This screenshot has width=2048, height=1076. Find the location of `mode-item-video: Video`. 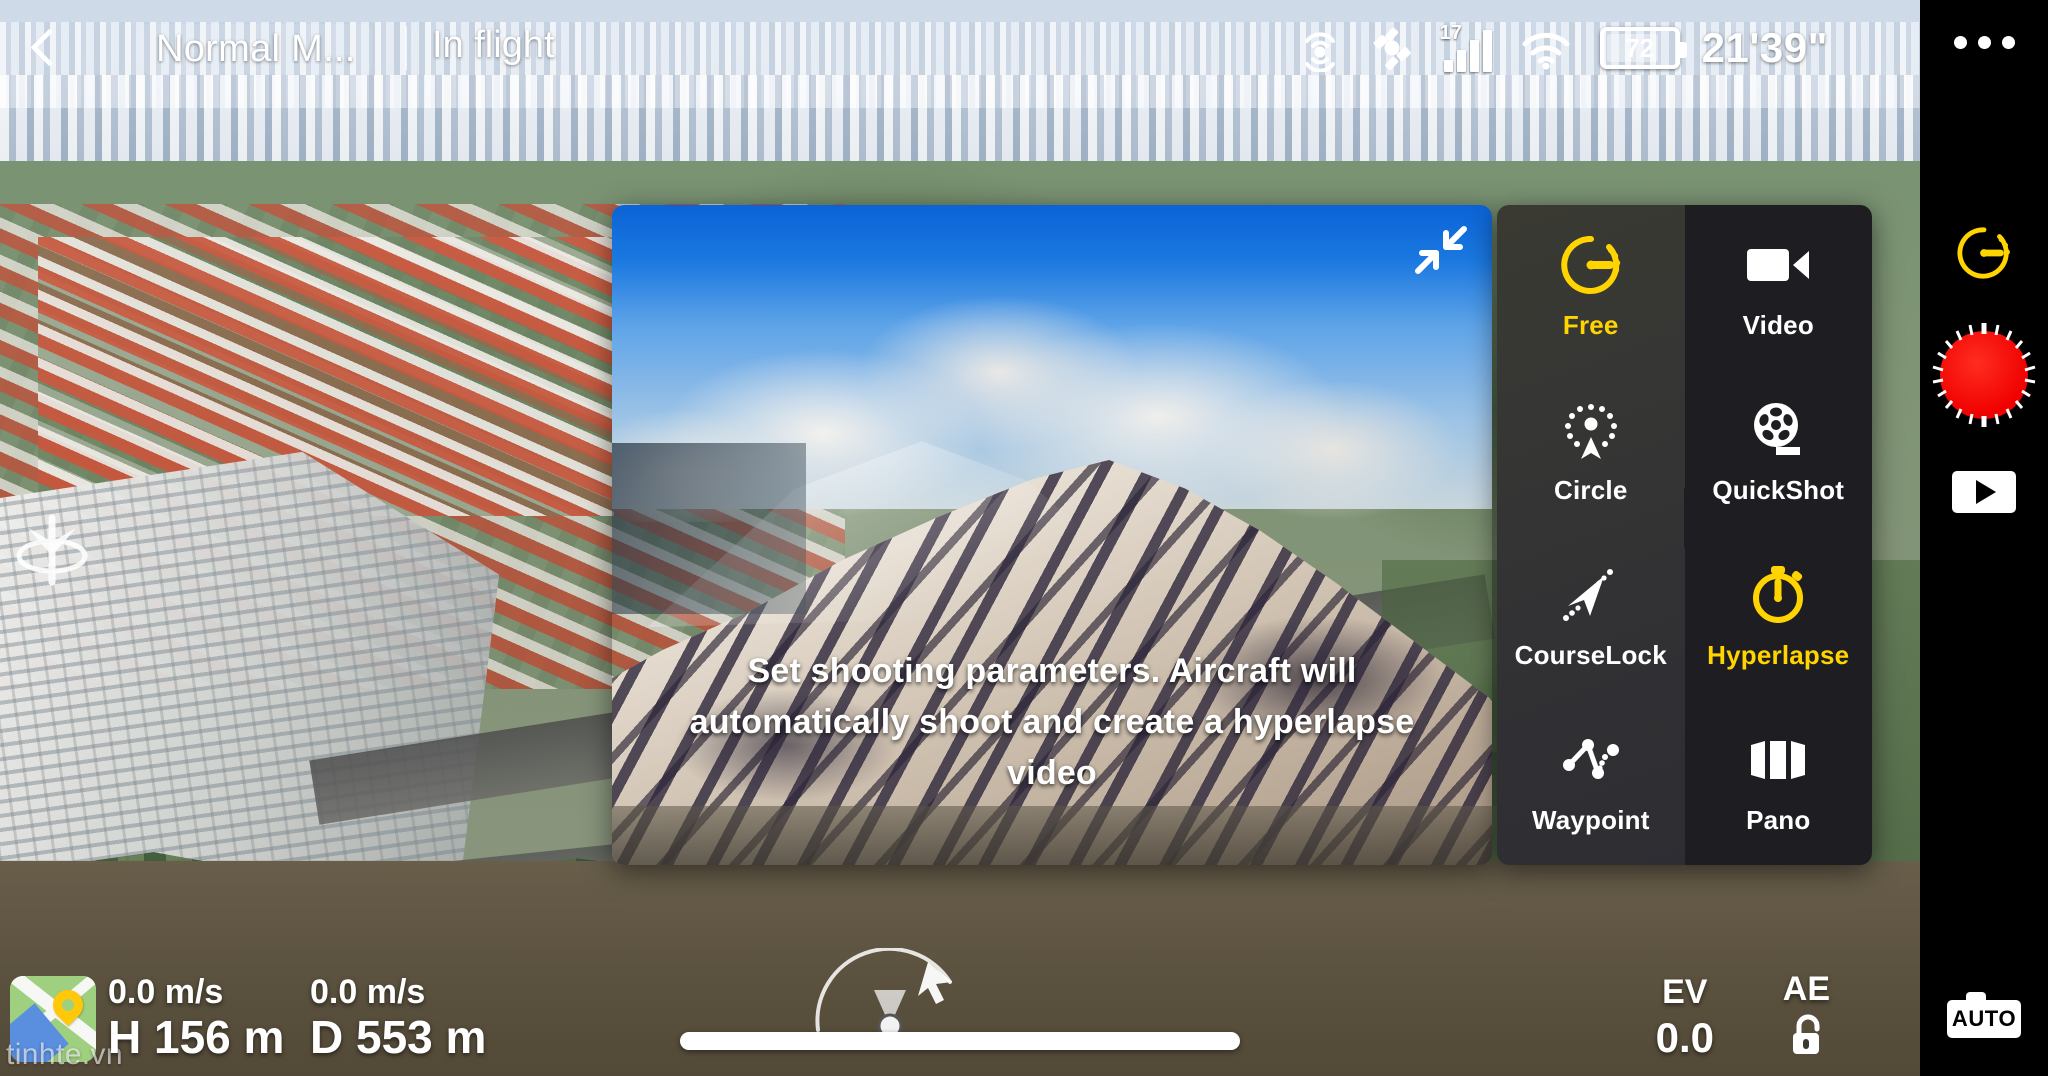

mode-item-video: Video is located at coordinates (1779, 287).